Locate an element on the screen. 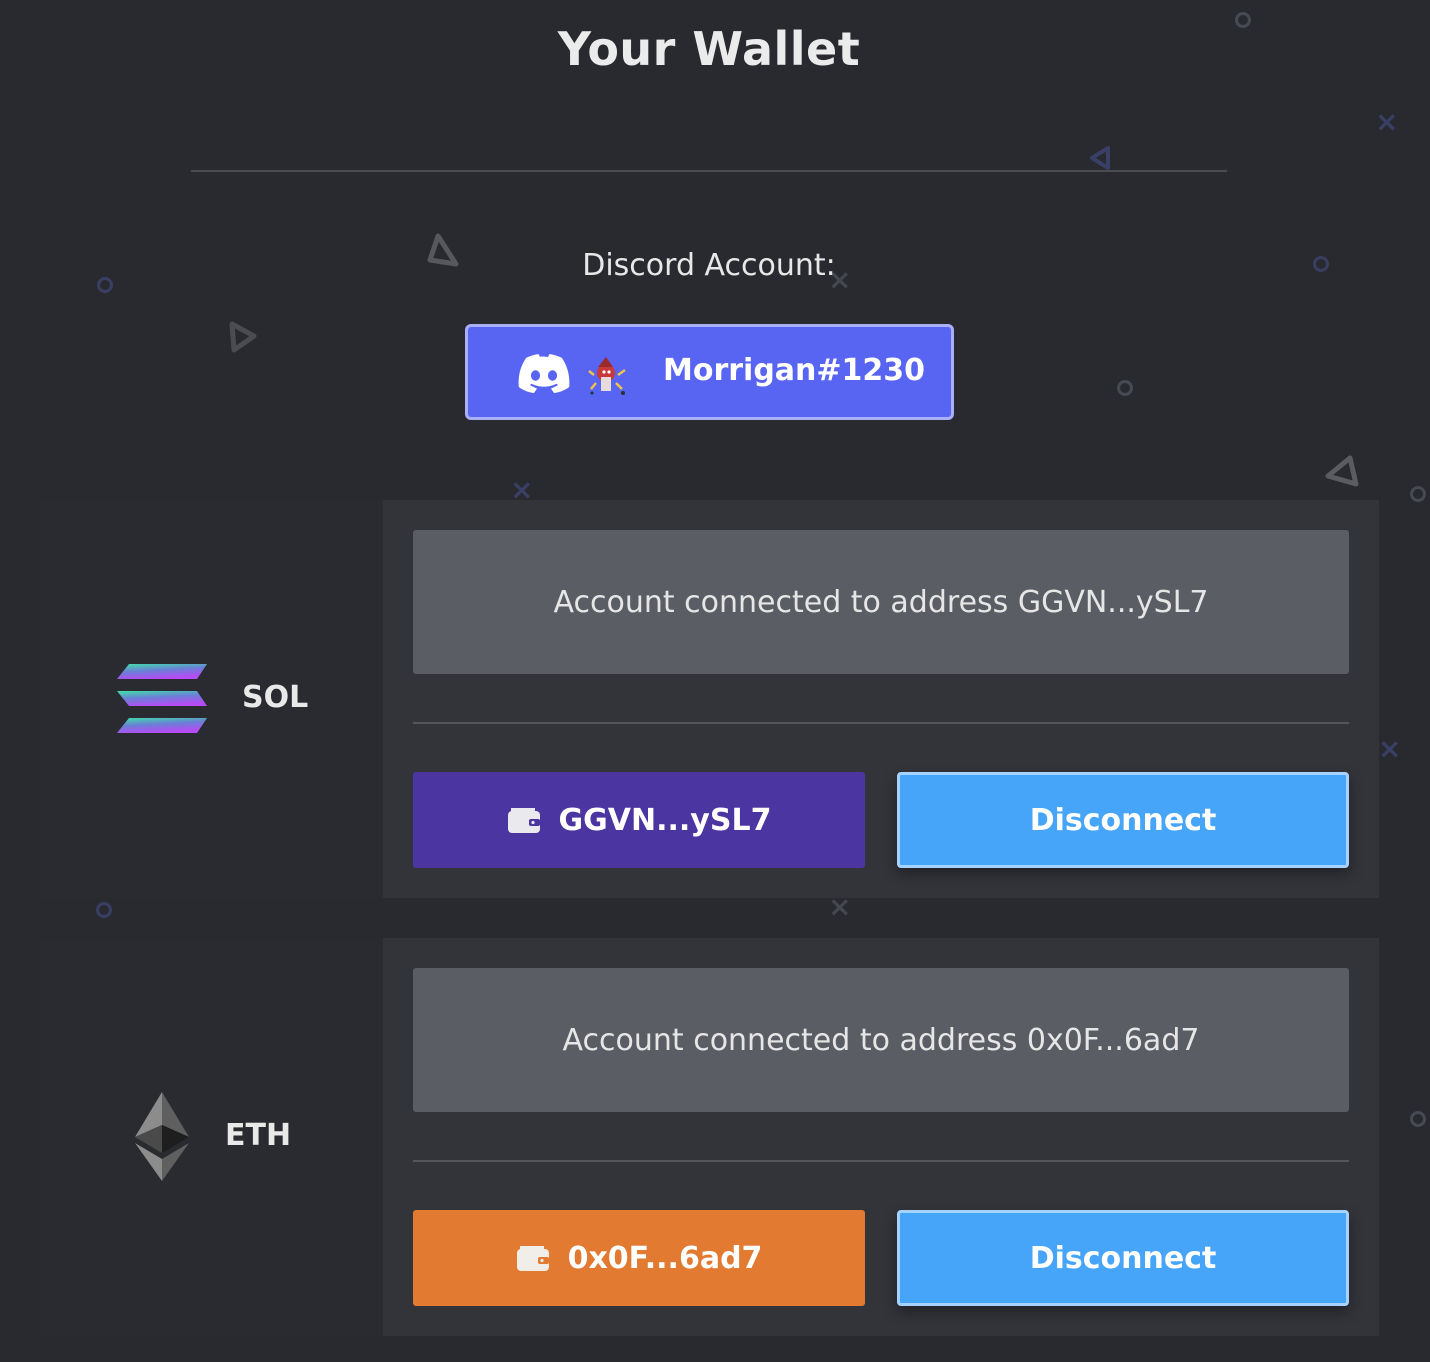 Image resolution: width=1430 pixels, height=1362 pixels. discord-username: Morrigan#1230 is located at coordinates (794, 370).